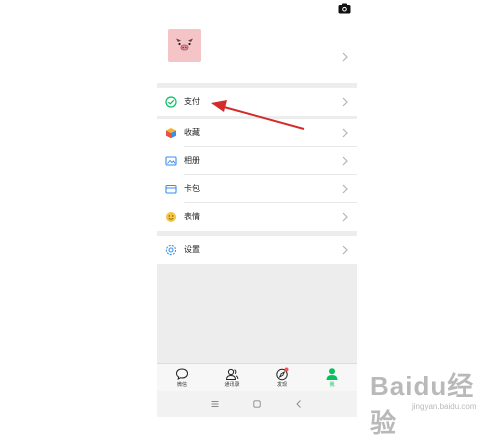 The height and width of the screenshot is (440, 500). What do you see at coordinates (192, 101) in the screenshot?
I see `menu-item-label: 支付` at bounding box center [192, 101].